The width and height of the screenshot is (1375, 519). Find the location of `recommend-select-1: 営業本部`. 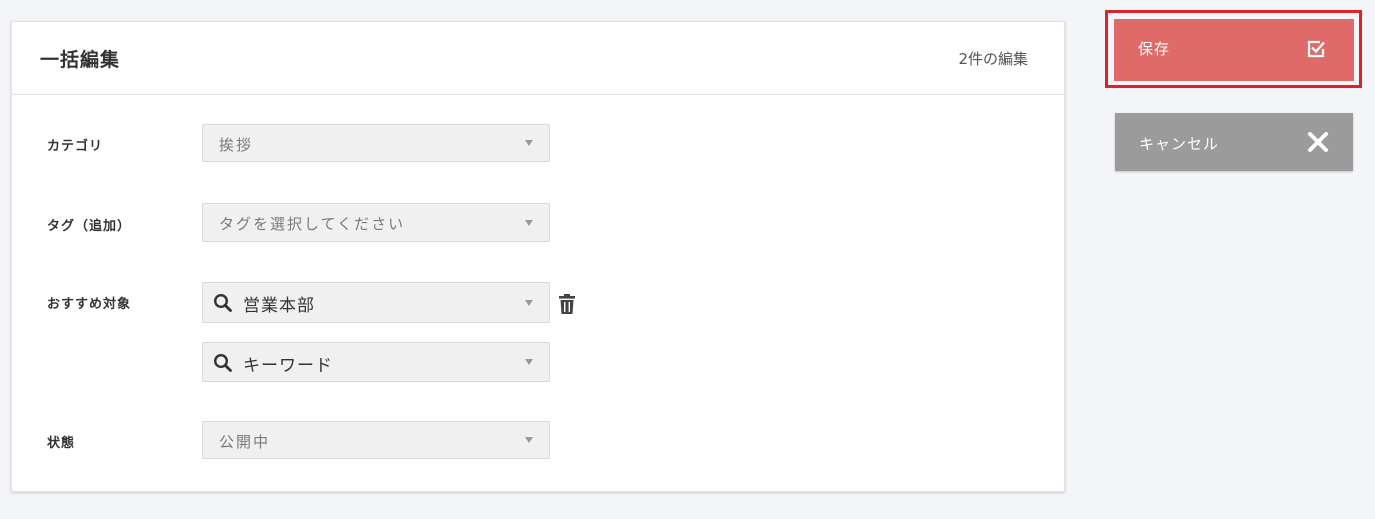

recommend-select-1: 営業本部 is located at coordinates (376, 302).